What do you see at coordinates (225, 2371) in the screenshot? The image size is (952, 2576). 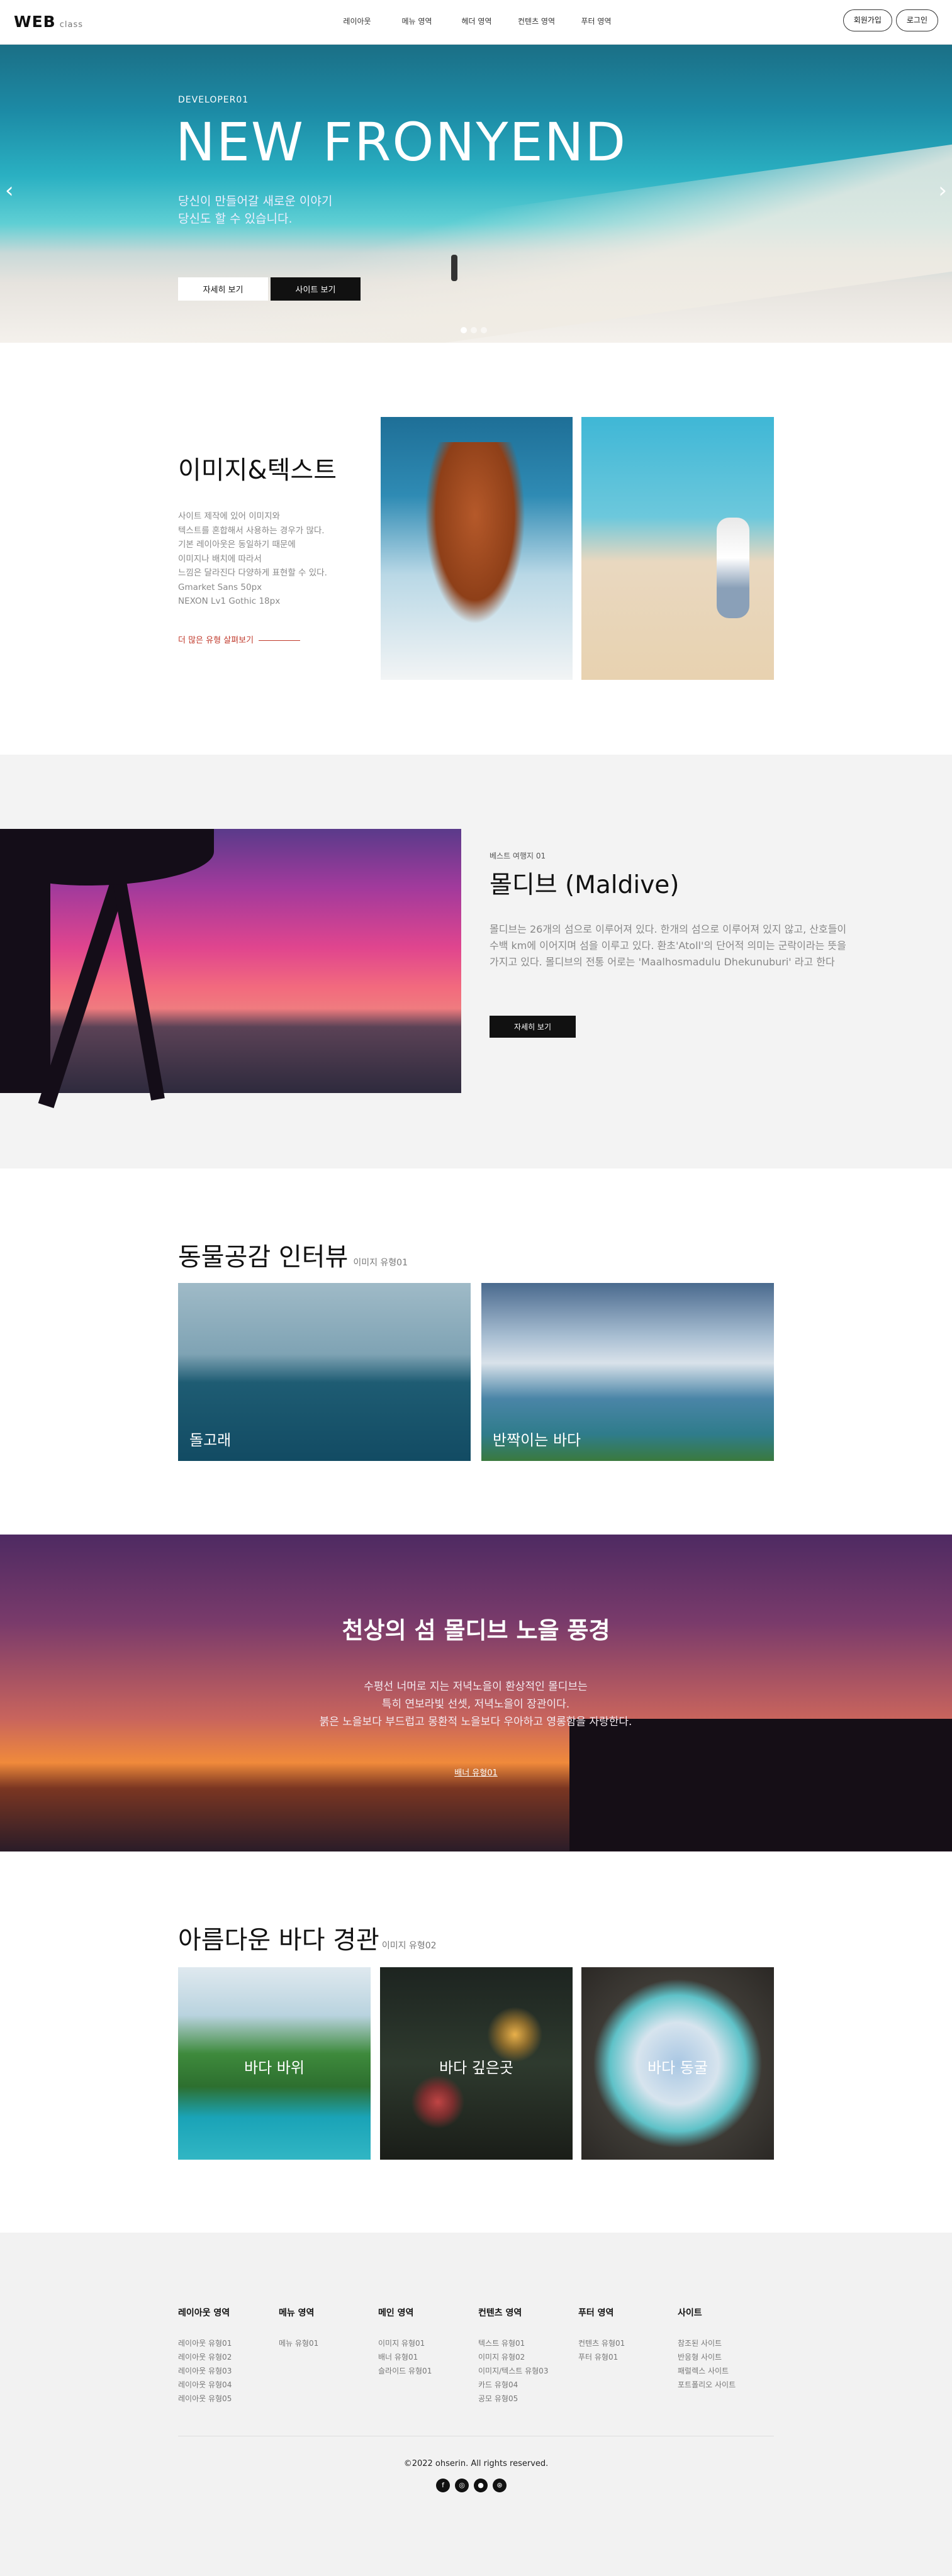 I see `footer-link: 레이아웃 유형03` at bounding box center [225, 2371].